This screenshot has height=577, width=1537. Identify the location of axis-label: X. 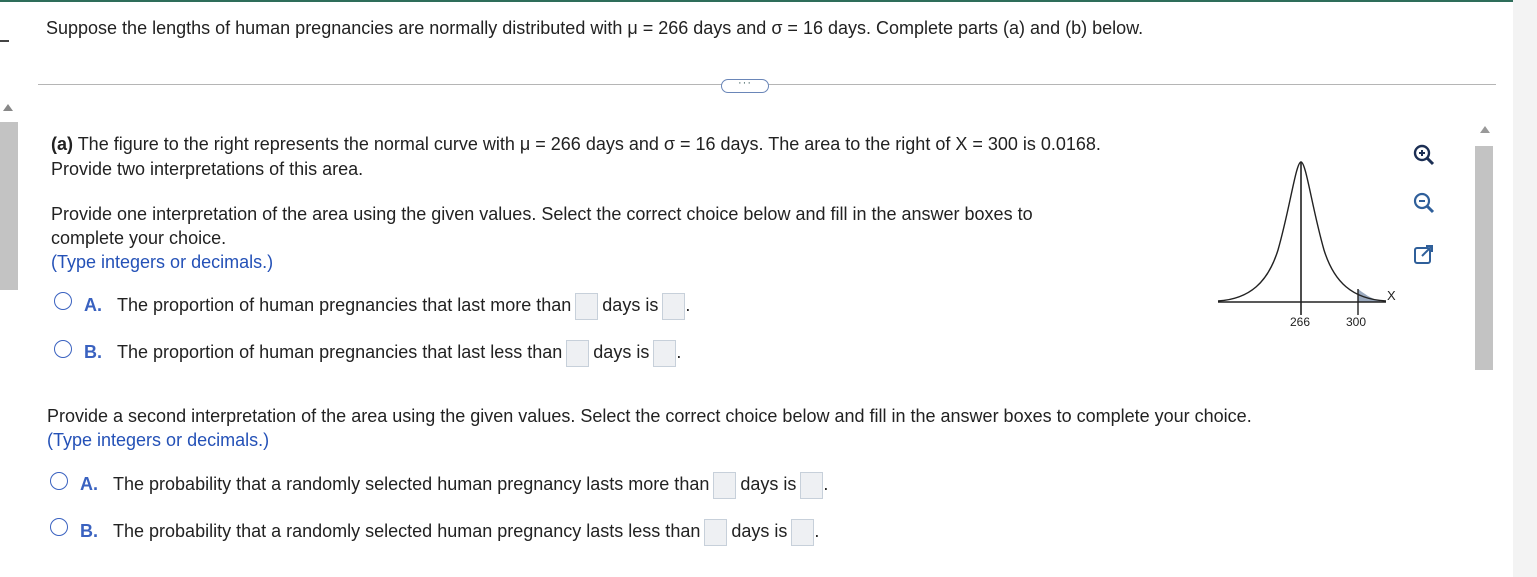
(1391, 295).